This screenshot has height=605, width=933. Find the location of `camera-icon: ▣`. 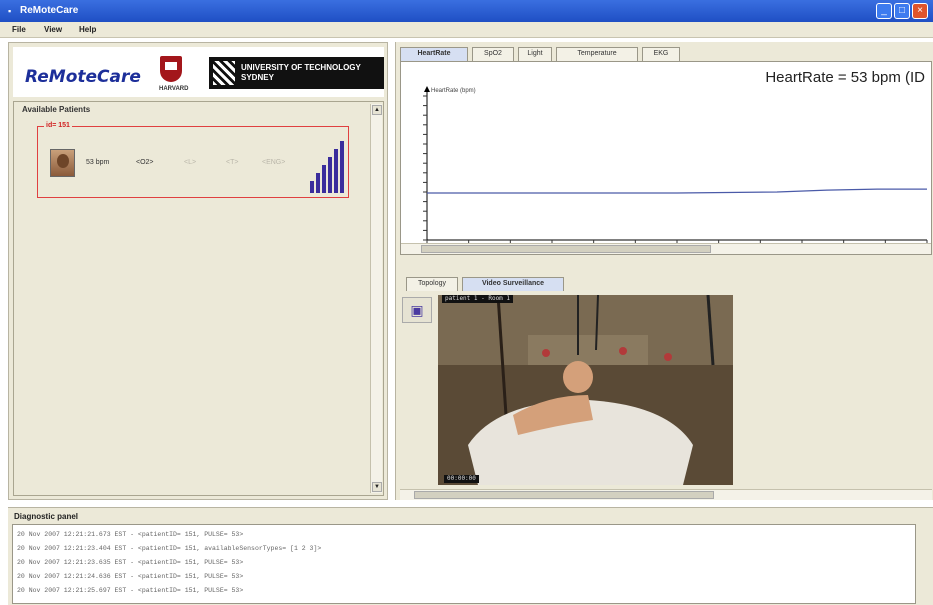

camera-icon: ▣ is located at coordinates (417, 310).